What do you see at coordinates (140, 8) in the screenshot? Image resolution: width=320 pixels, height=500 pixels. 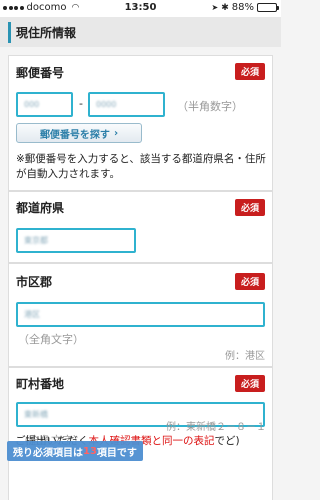 I see `status-bar: docomo ◠ 13:50 ➤ ✱ 88%` at bounding box center [140, 8].